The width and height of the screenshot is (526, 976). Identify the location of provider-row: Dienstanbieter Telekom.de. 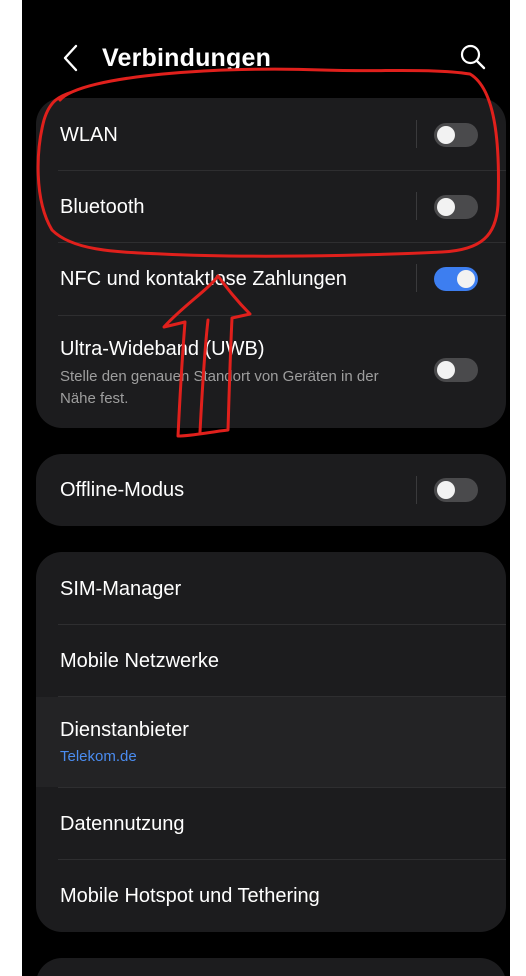
(271, 742).